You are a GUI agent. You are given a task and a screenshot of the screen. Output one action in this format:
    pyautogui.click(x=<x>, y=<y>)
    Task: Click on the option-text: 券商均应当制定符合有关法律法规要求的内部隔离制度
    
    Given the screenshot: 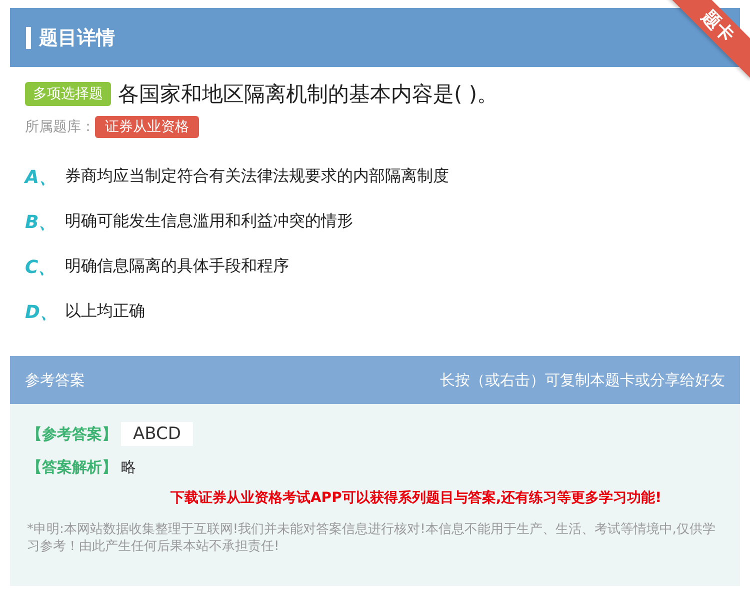 What is the action you would take?
    pyautogui.click(x=257, y=176)
    